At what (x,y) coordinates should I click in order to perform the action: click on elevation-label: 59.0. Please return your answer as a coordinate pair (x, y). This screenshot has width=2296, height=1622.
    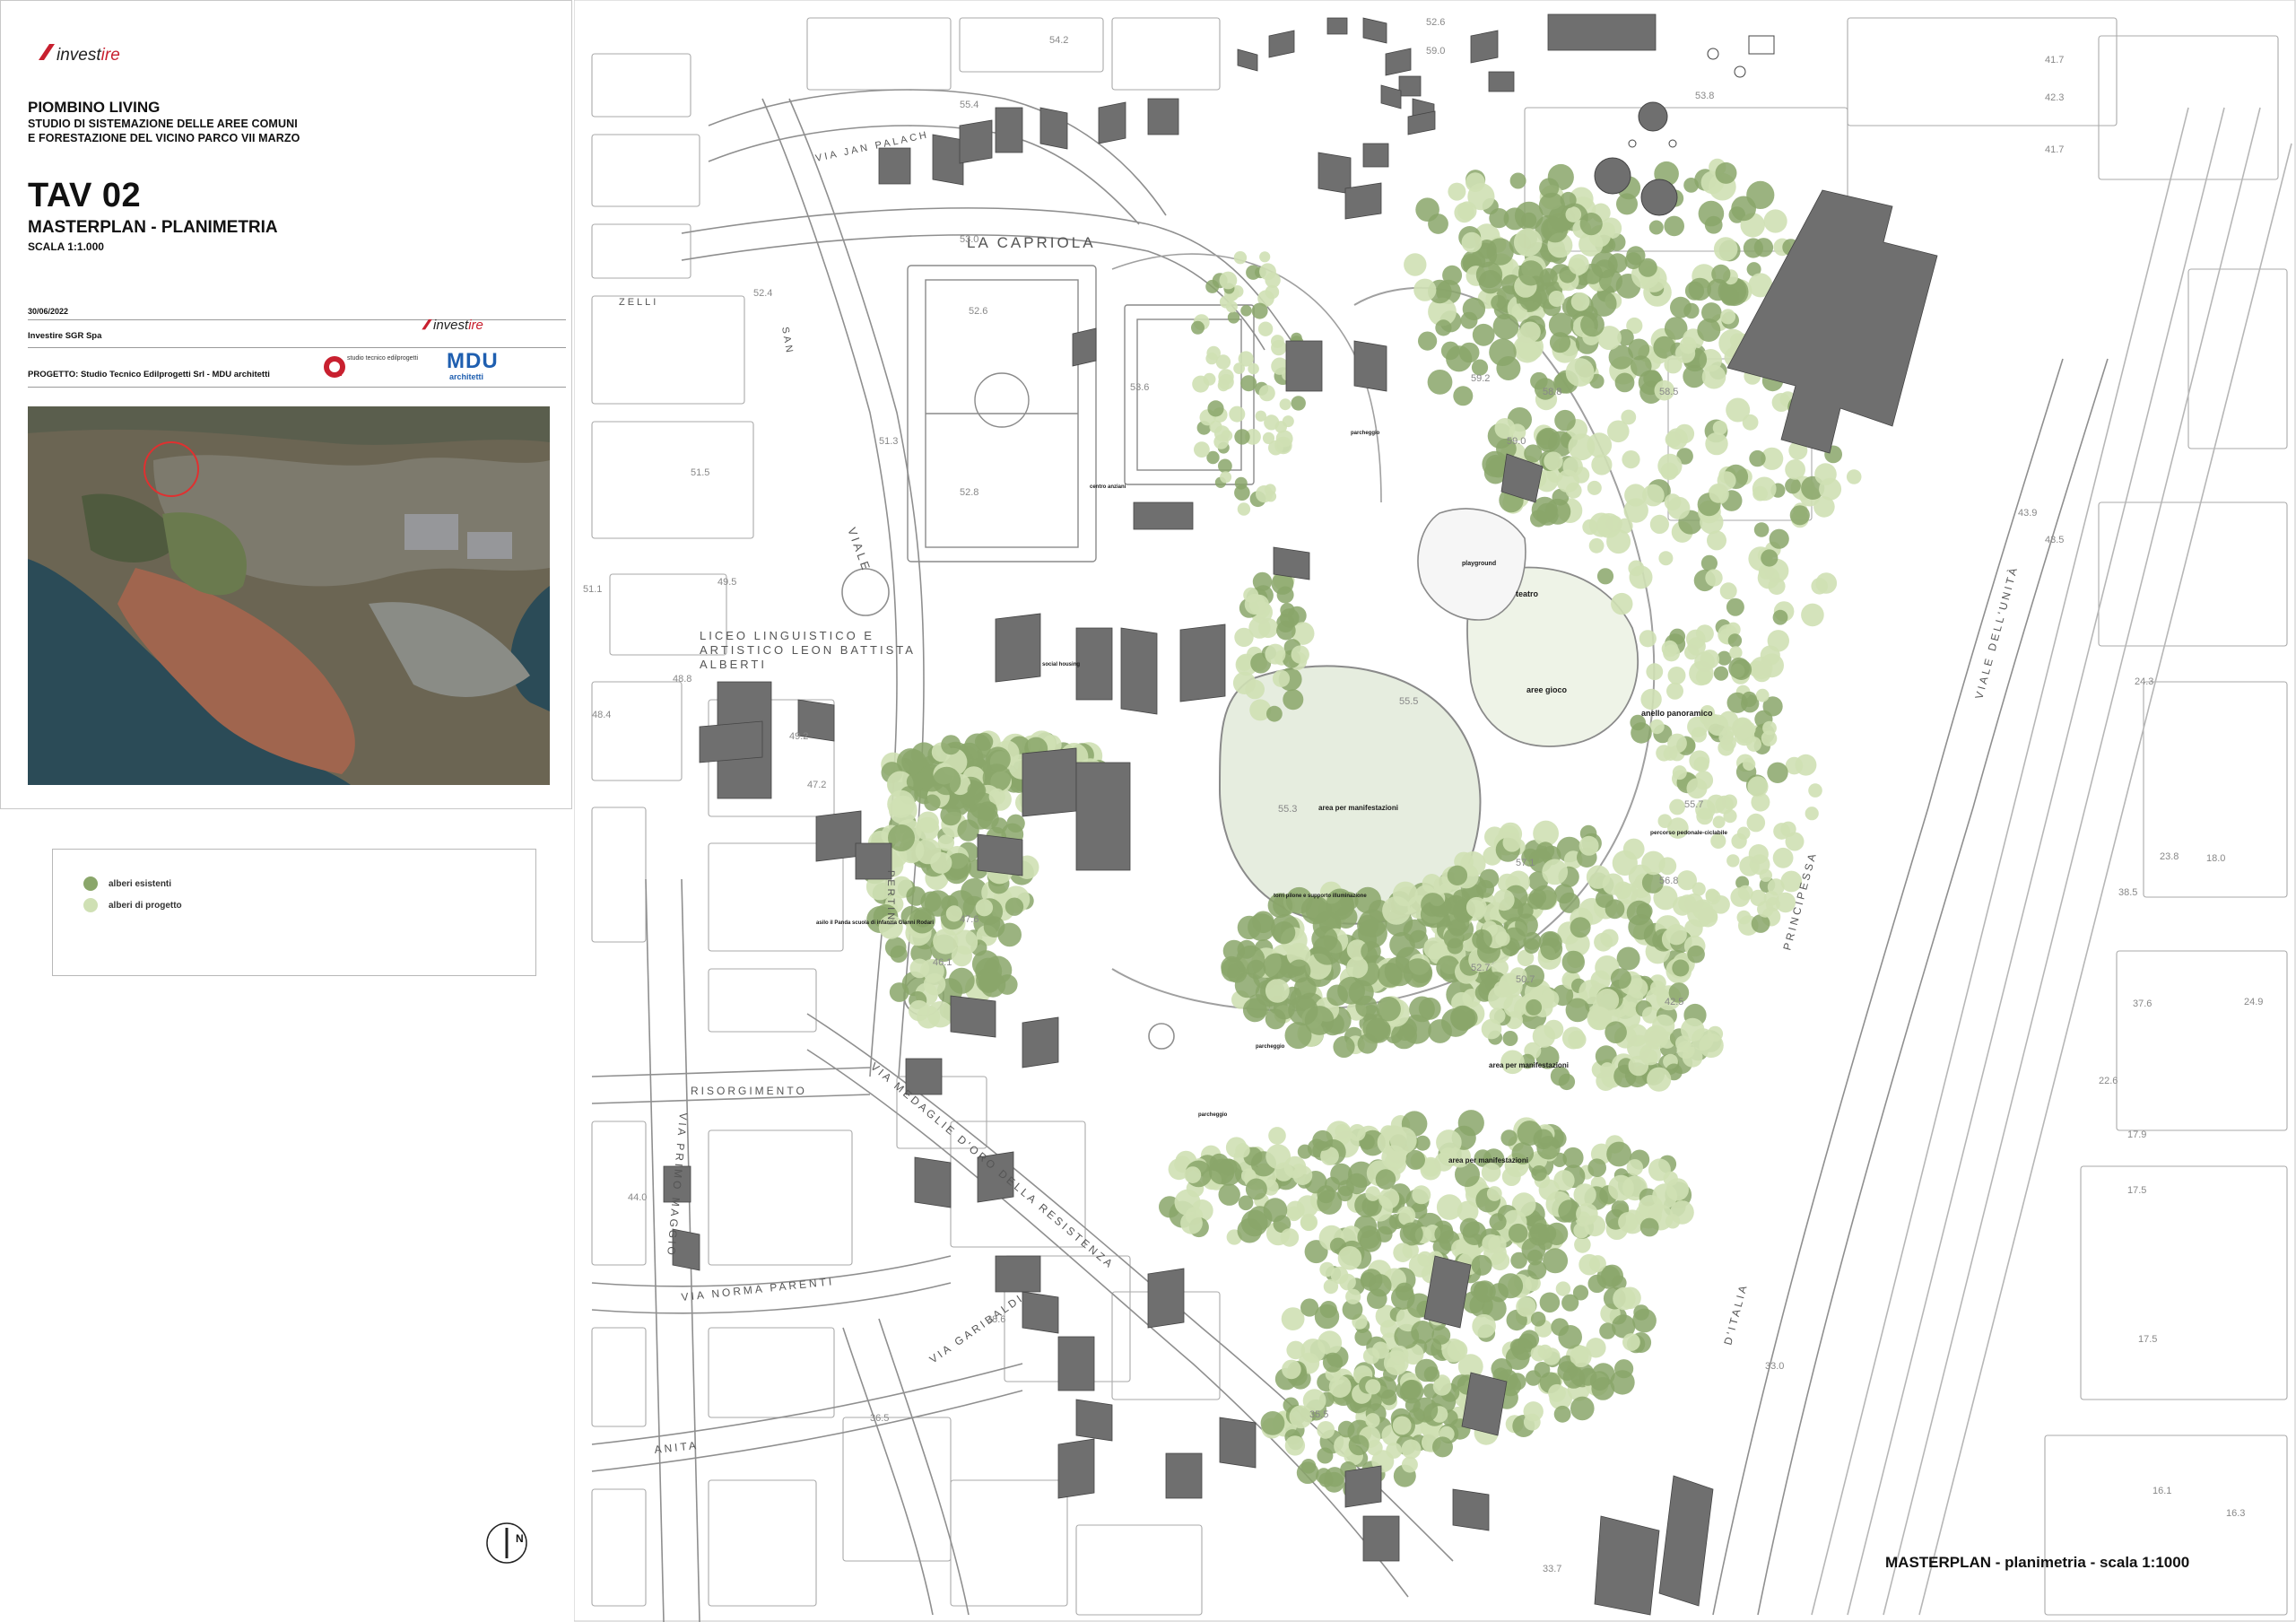
    Looking at the image, I should click on (1435, 52).